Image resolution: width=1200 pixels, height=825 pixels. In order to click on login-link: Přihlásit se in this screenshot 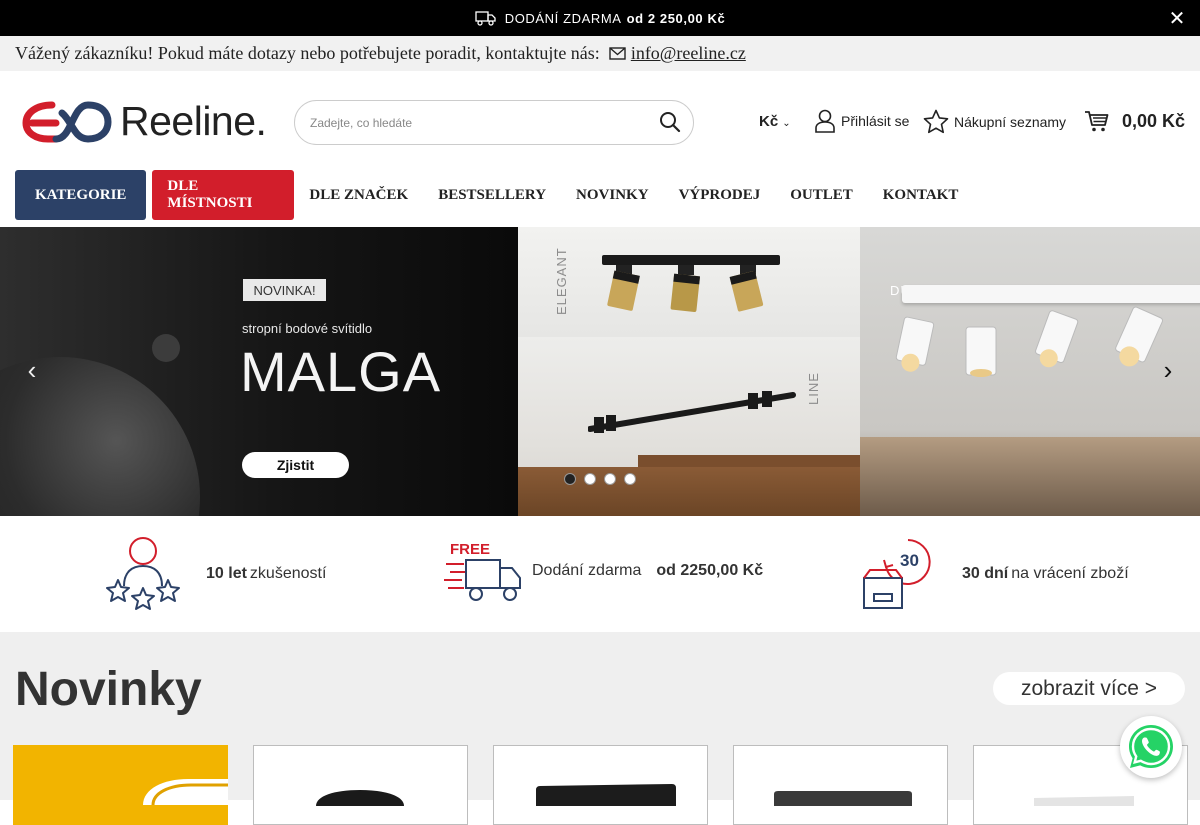, I will do `click(861, 121)`.